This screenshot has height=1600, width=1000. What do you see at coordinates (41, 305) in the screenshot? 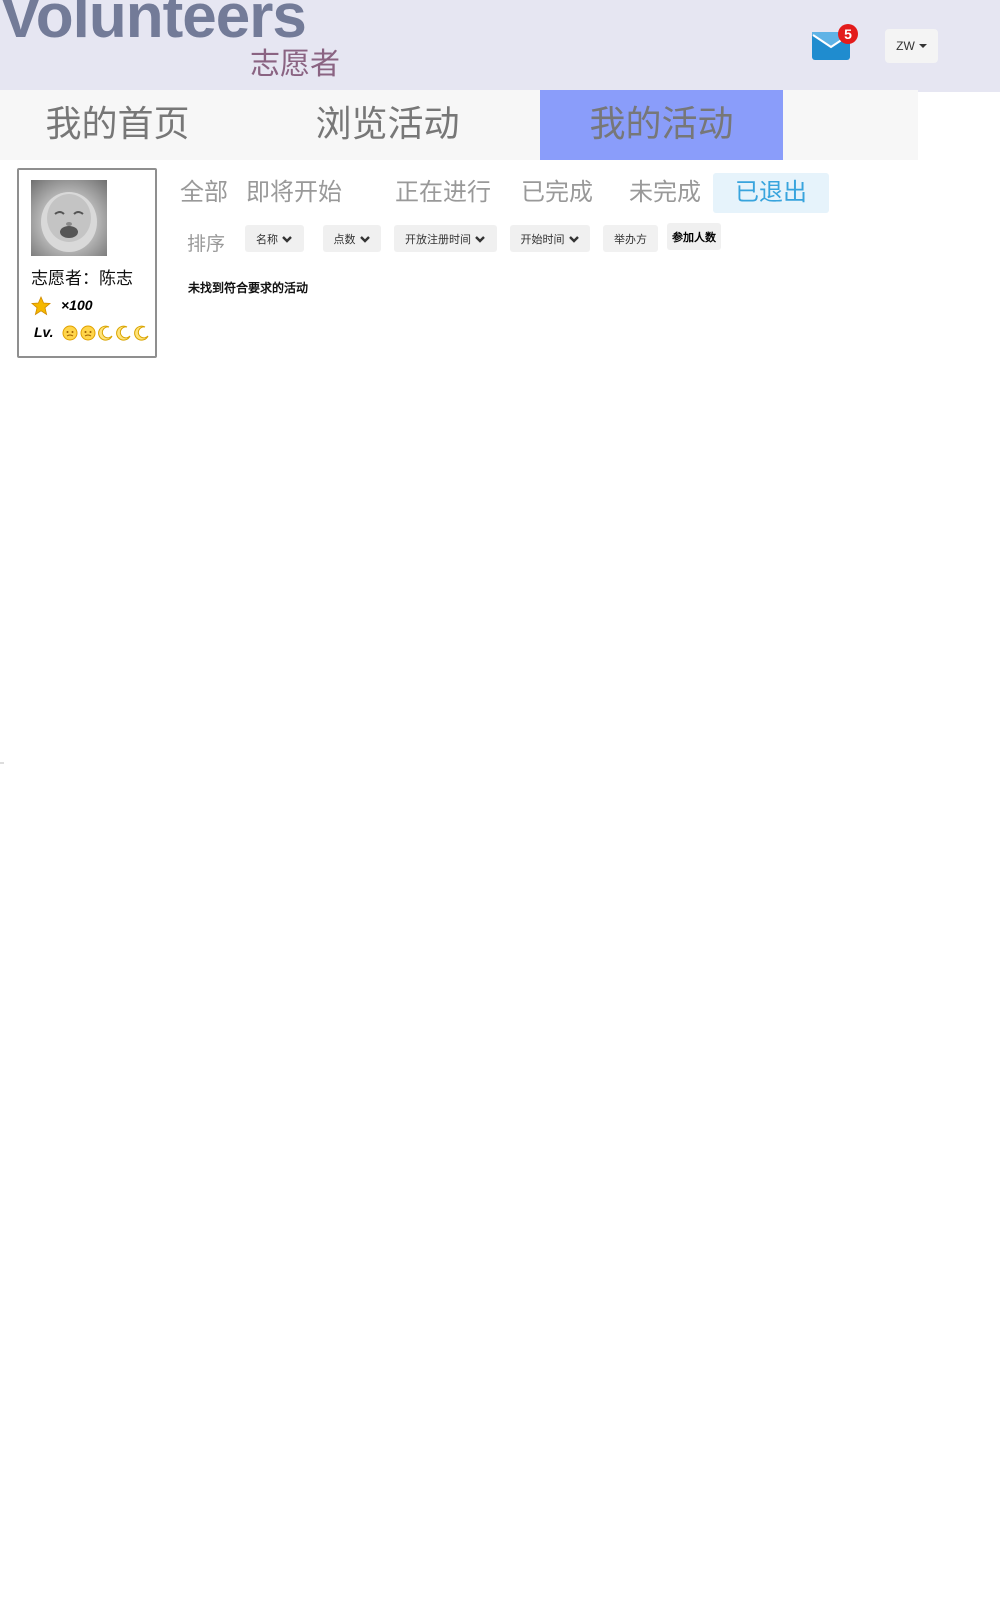
I see `star-icon` at bounding box center [41, 305].